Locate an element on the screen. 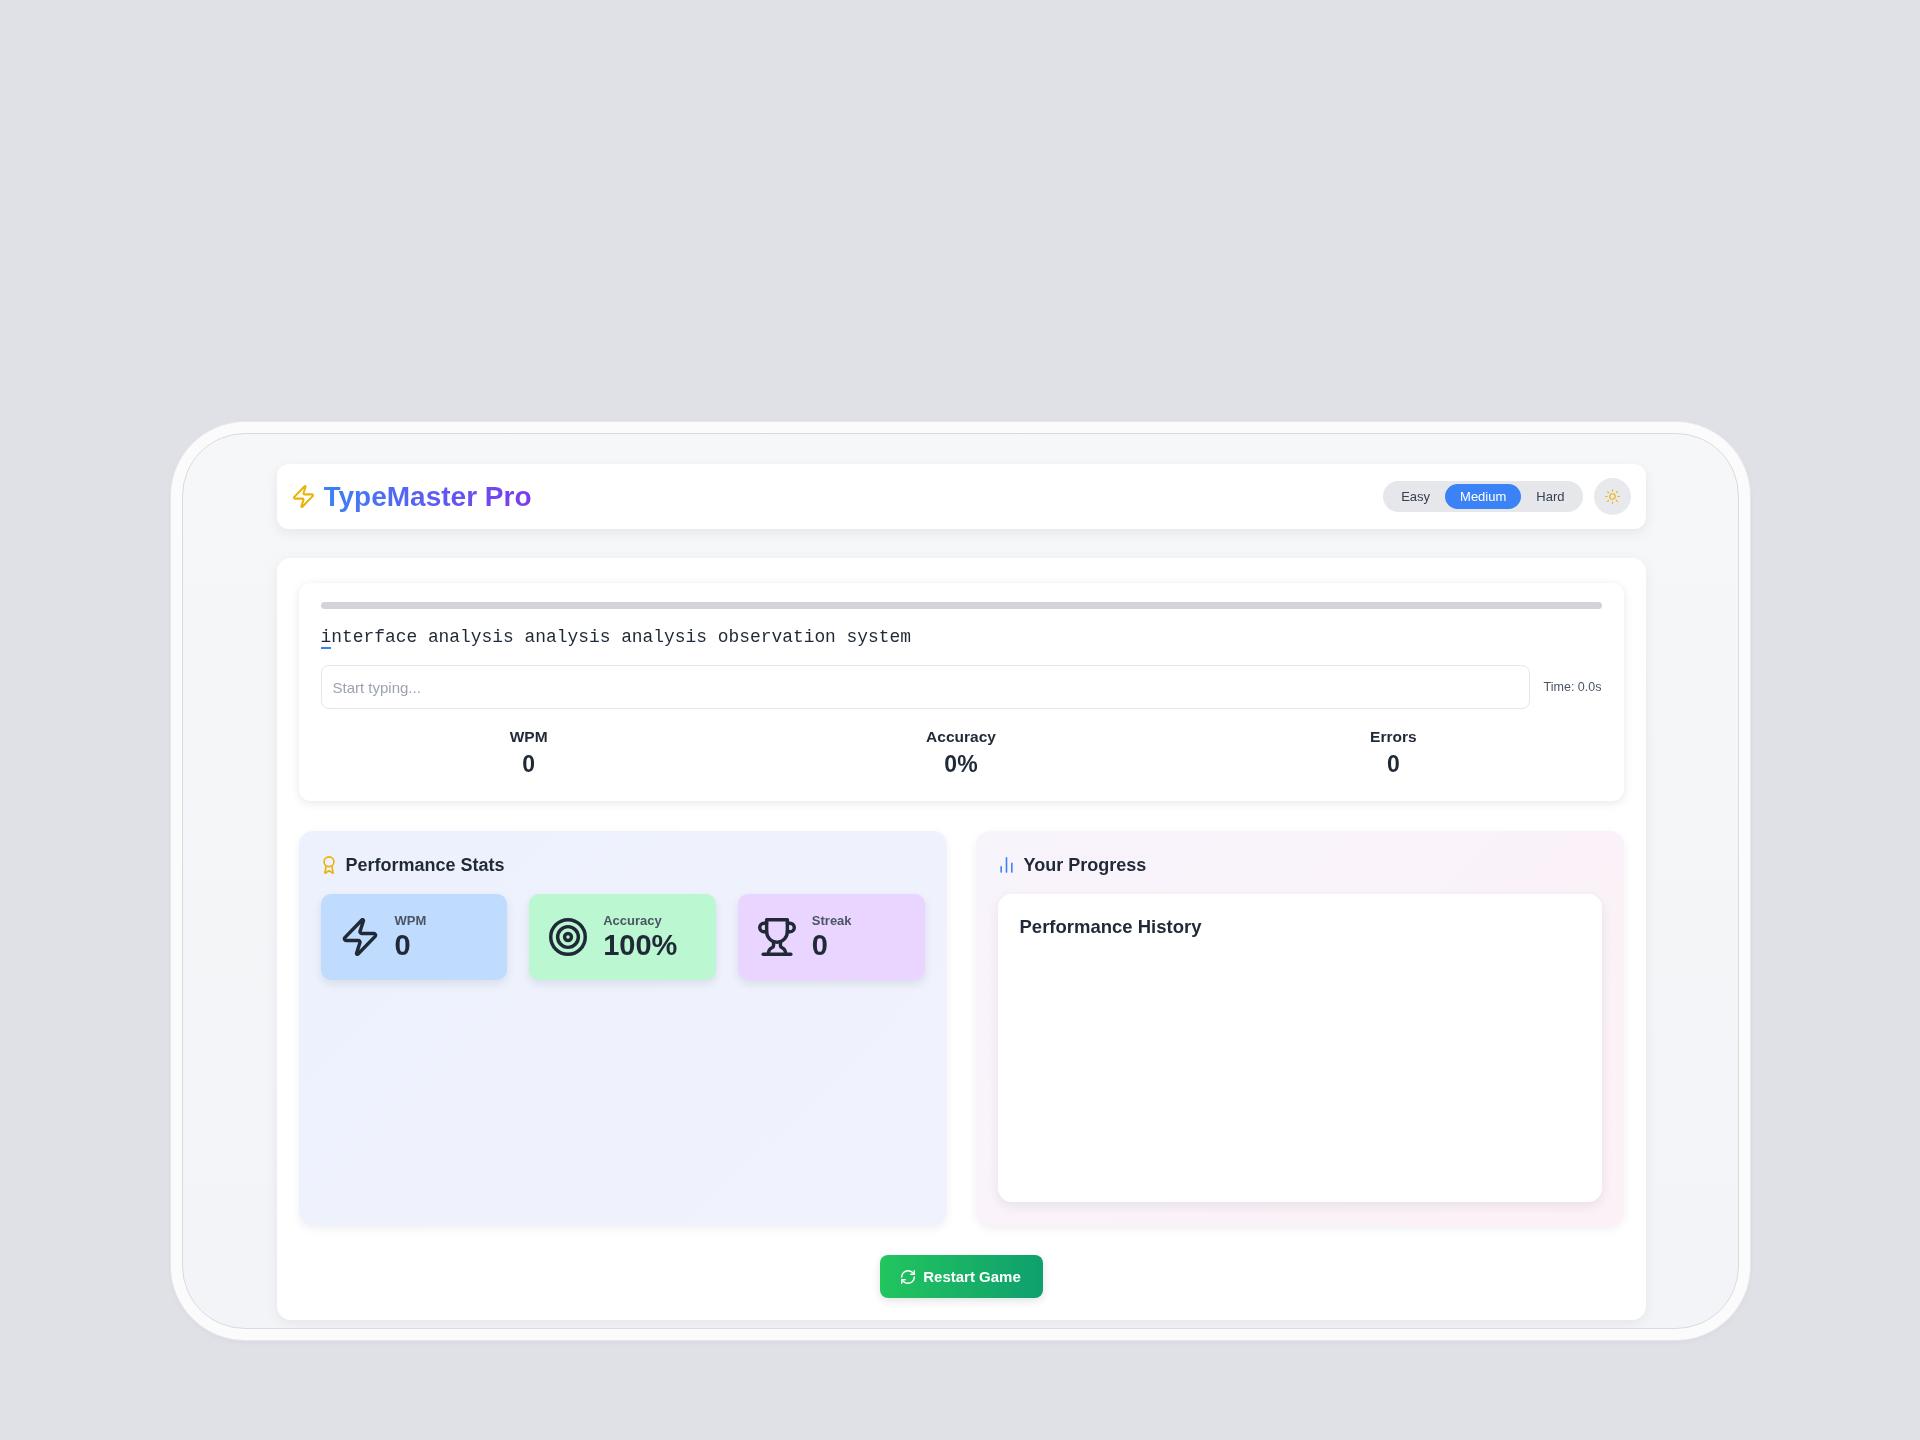 Image resolution: width=1920 pixels, height=1440 pixels. panel-title: Your Progress is located at coordinates (1085, 865).